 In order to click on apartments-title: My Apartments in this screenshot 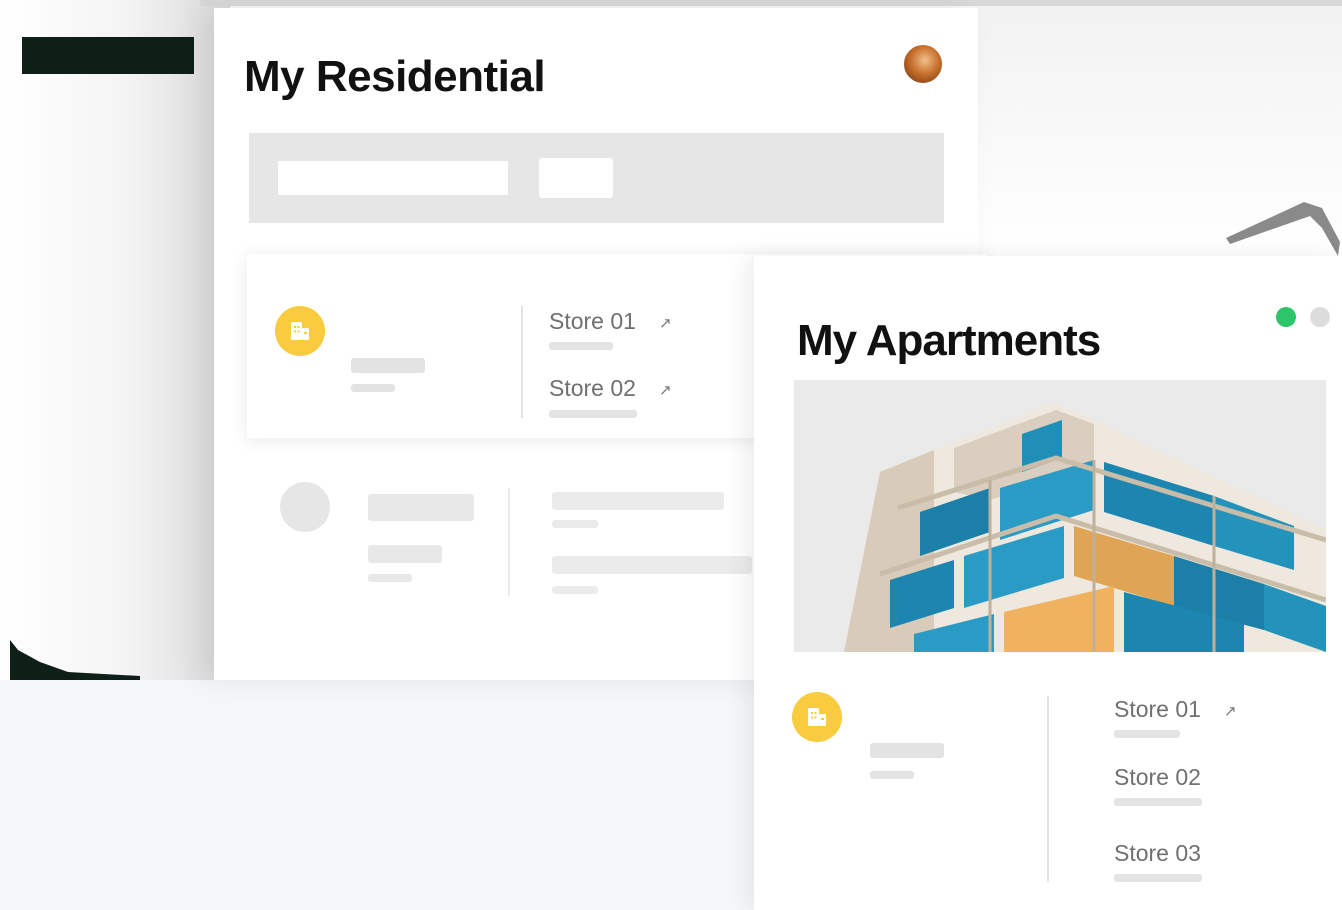, I will do `click(949, 340)`.